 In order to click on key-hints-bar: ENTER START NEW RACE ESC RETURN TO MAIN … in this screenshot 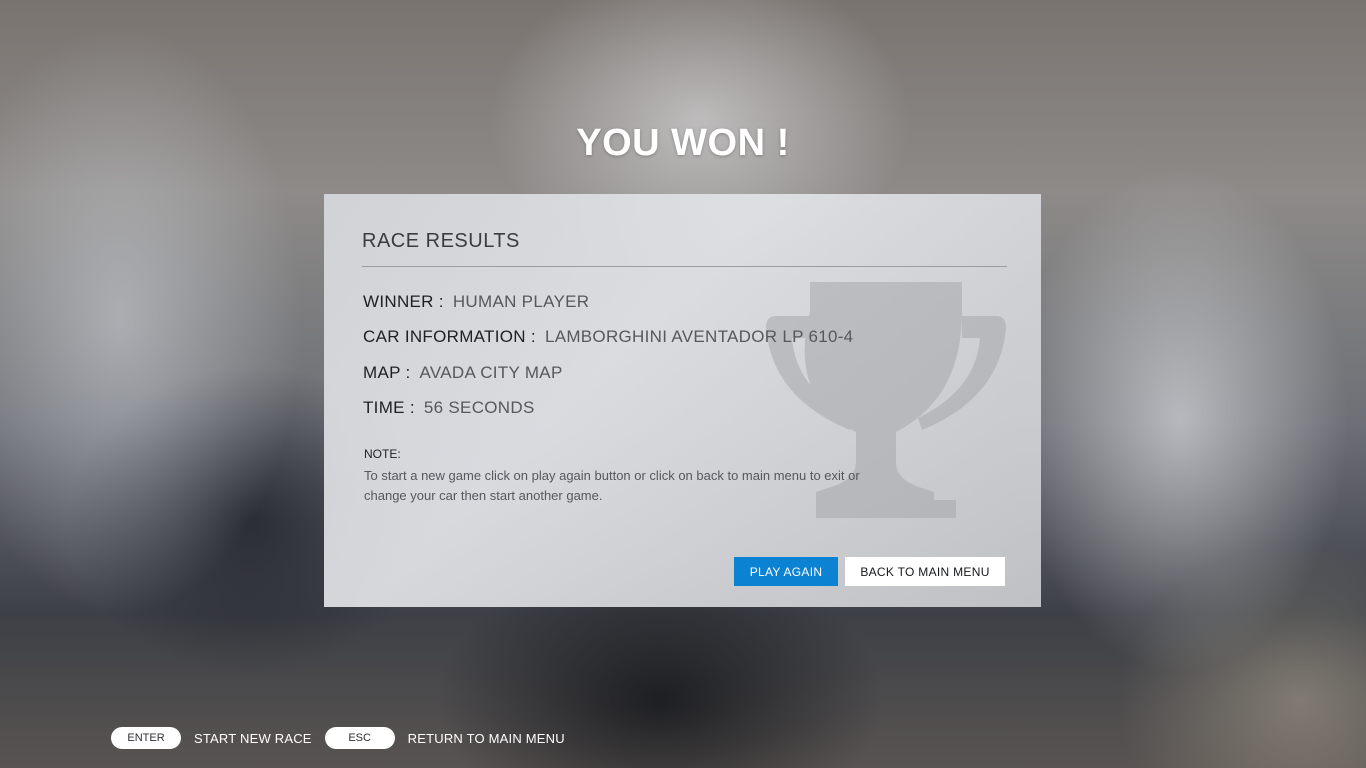, I will do `click(344, 738)`.